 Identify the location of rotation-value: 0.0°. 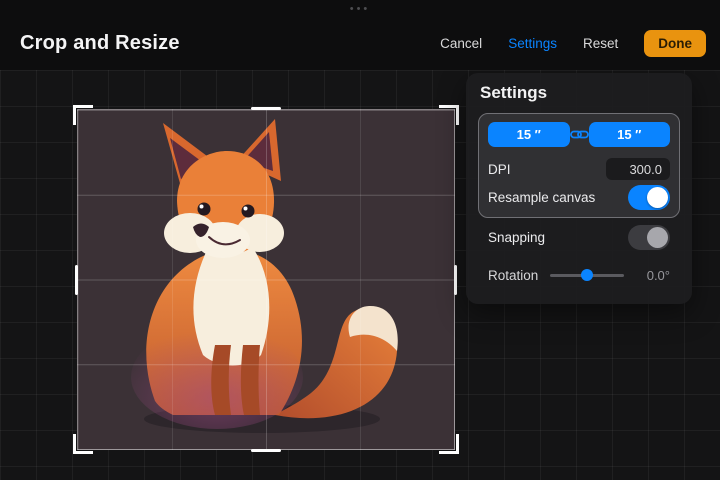
(658, 275).